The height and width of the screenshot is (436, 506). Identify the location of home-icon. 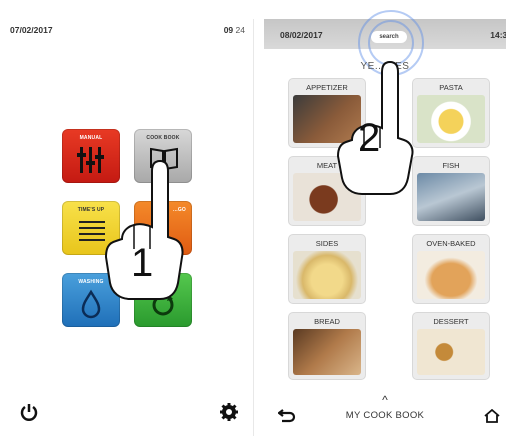
(492, 418).